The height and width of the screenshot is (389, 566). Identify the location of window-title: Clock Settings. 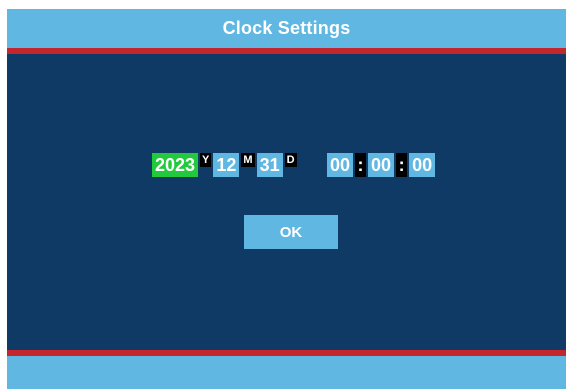
(286, 28).